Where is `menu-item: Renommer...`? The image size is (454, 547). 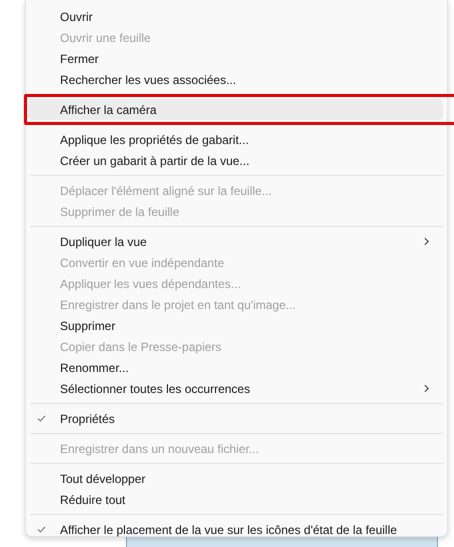 menu-item: Renommer... is located at coordinates (235, 367).